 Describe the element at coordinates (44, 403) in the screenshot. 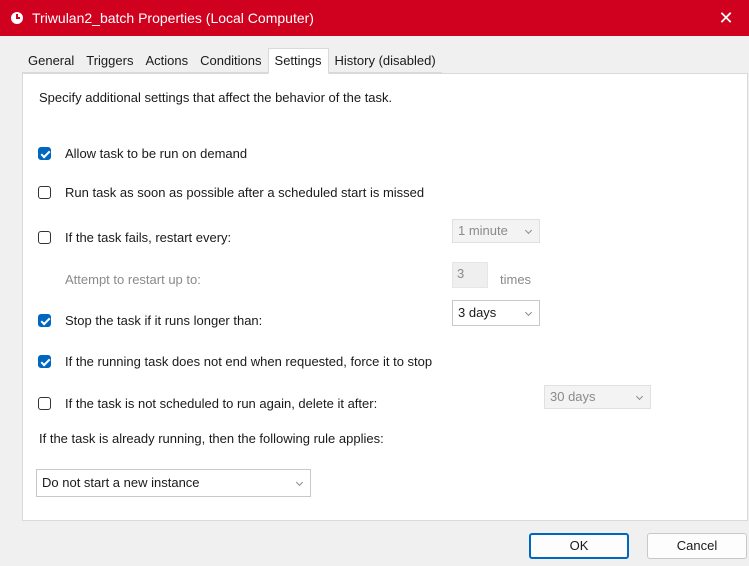

I see `delete-after-checkbox` at that location.